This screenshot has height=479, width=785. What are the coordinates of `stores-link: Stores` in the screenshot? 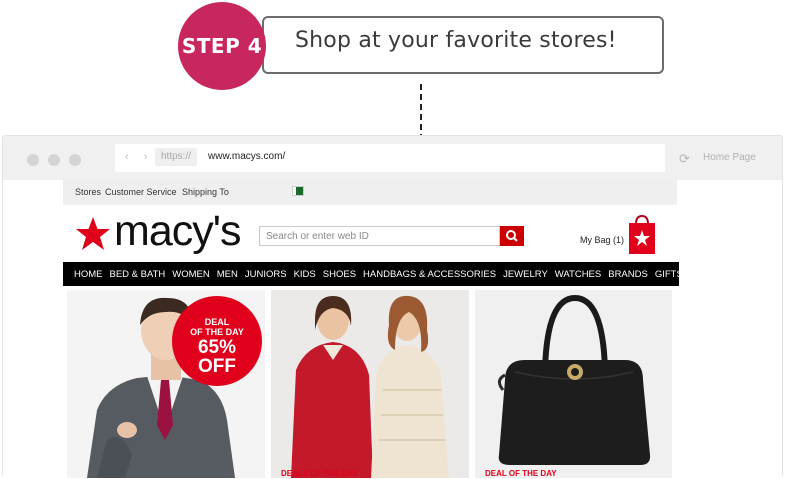 It's located at (88, 192).